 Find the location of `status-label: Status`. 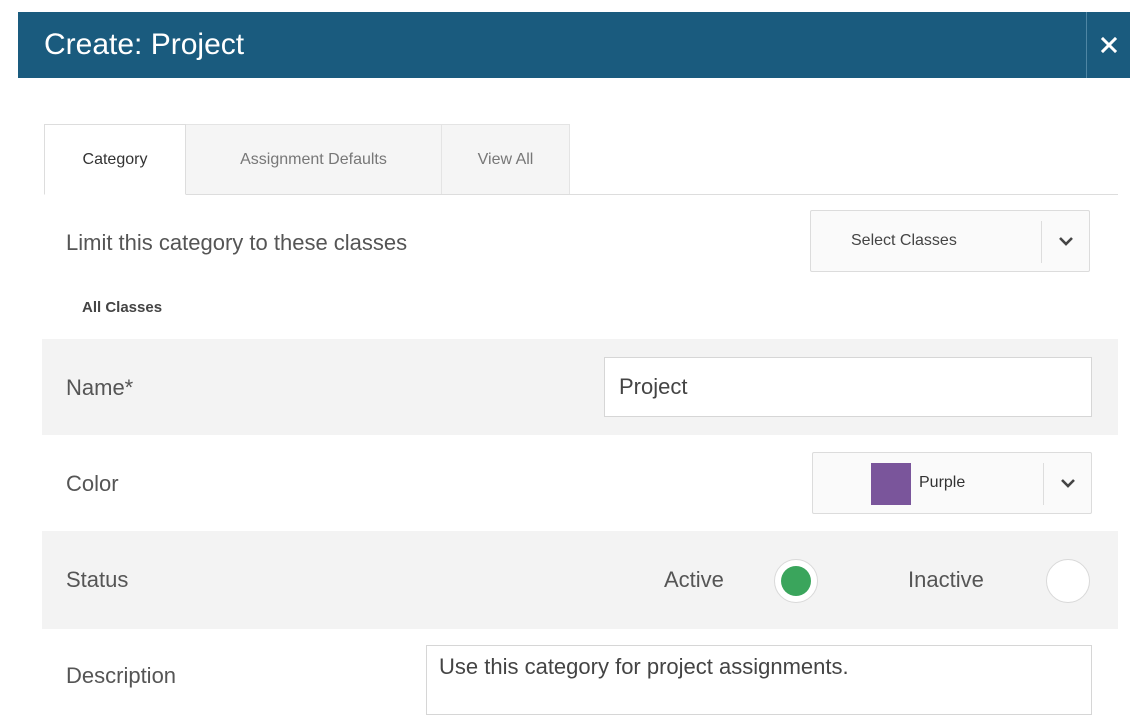

status-label: Status is located at coordinates (97, 579).